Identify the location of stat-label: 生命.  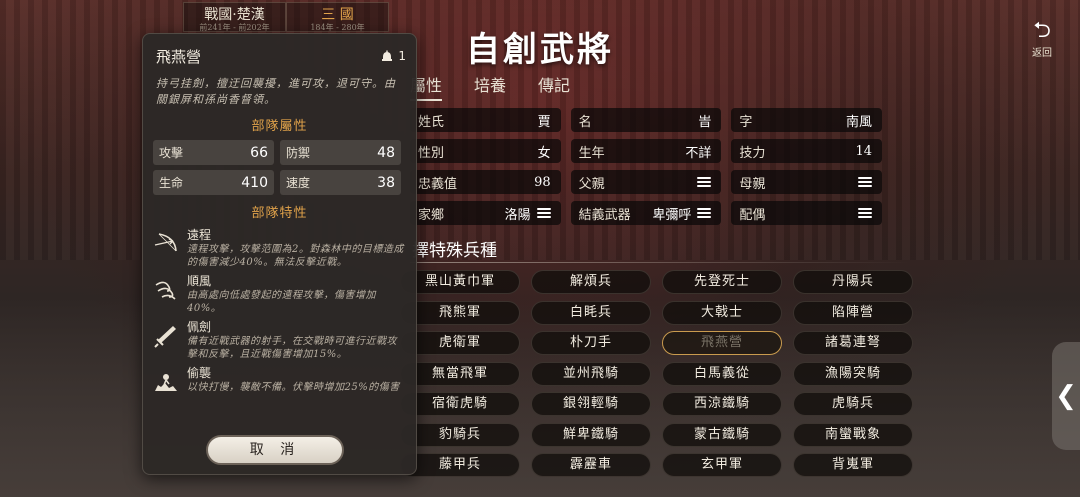
(171, 183).